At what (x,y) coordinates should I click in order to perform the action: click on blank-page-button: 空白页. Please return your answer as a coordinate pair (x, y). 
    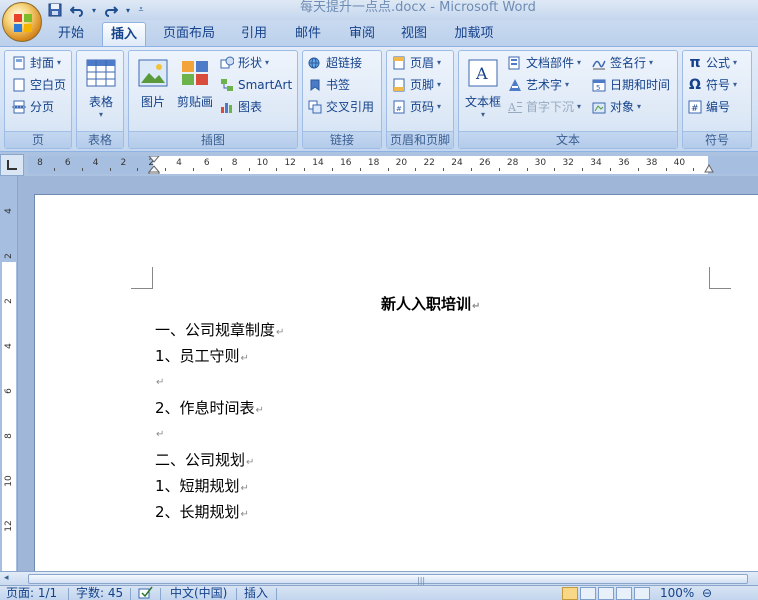
    Looking at the image, I should click on (38, 85).